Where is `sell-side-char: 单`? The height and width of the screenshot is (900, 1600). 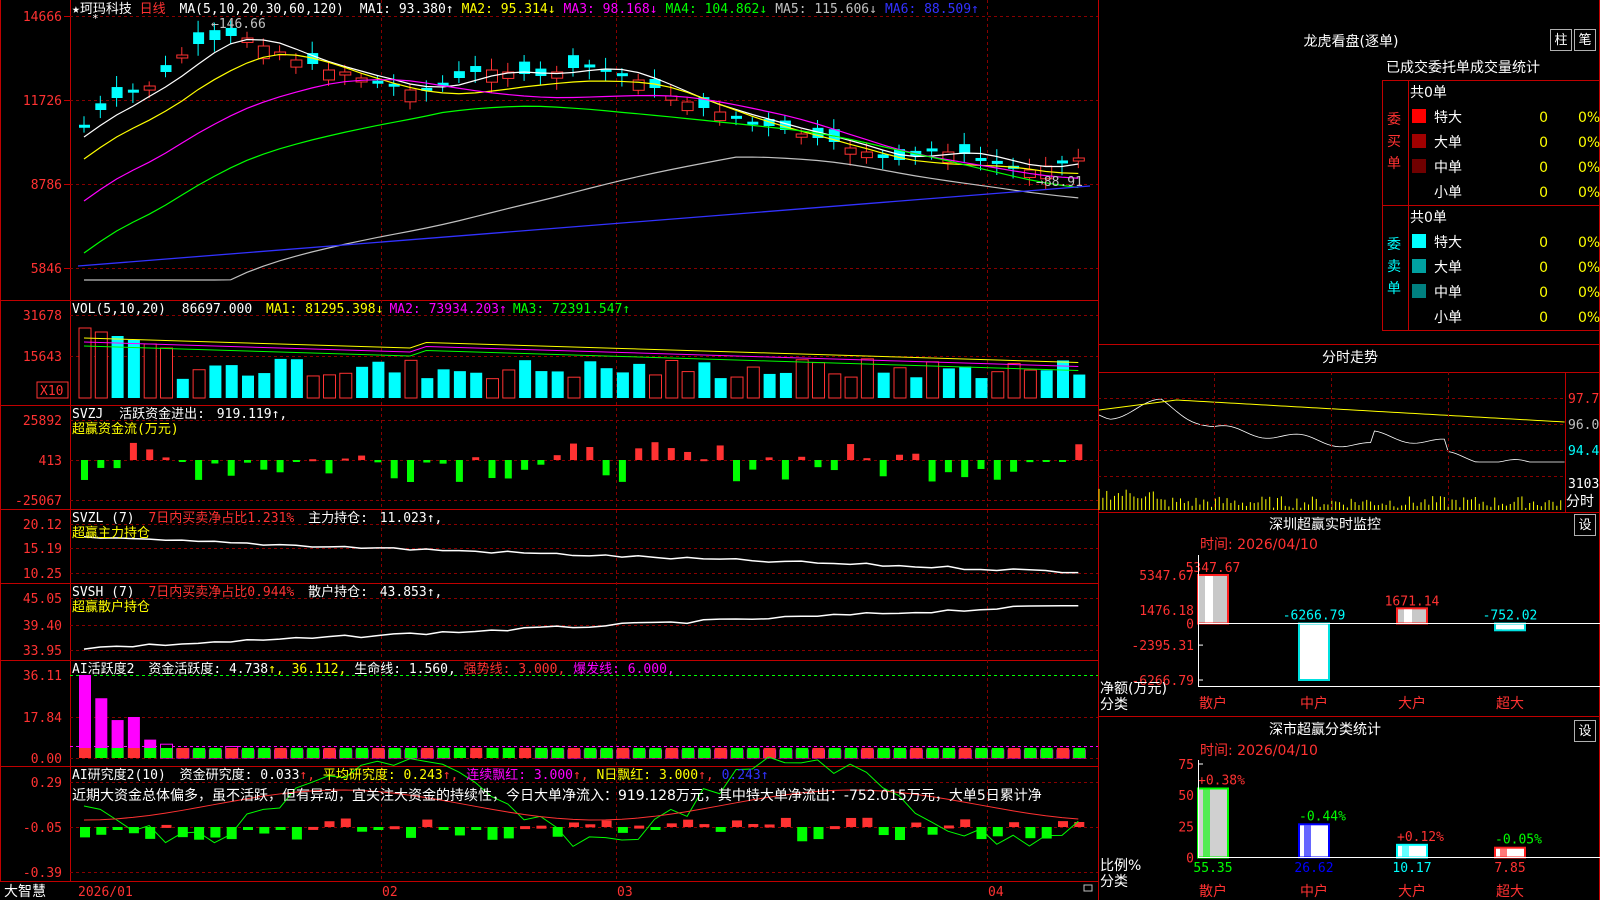 sell-side-char: 单 is located at coordinates (1394, 289).